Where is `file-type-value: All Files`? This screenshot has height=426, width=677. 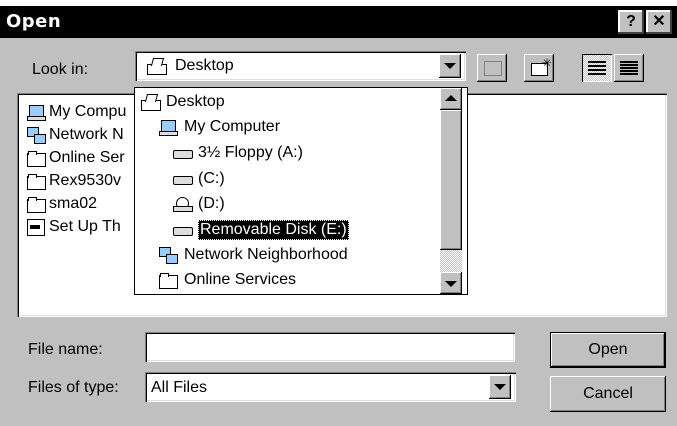
file-type-value: All Files is located at coordinates (179, 387).